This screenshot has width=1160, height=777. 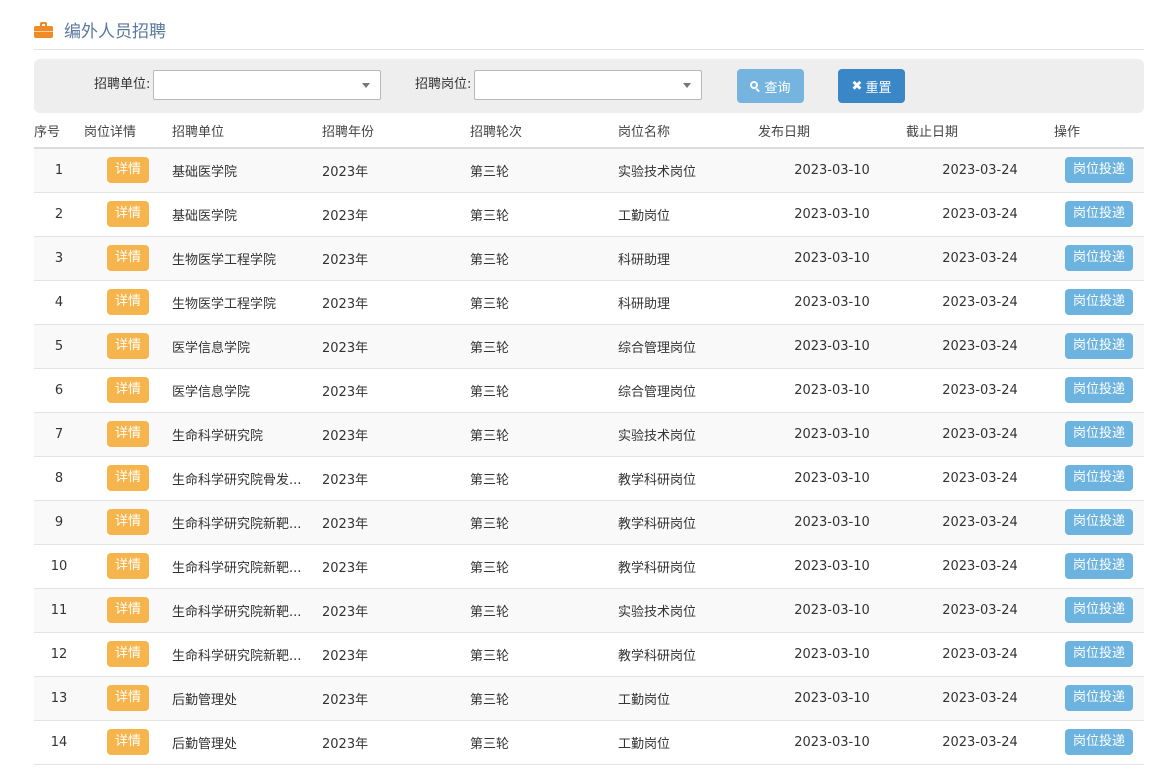 I want to click on row-number: 14, so click(x=59, y=742).